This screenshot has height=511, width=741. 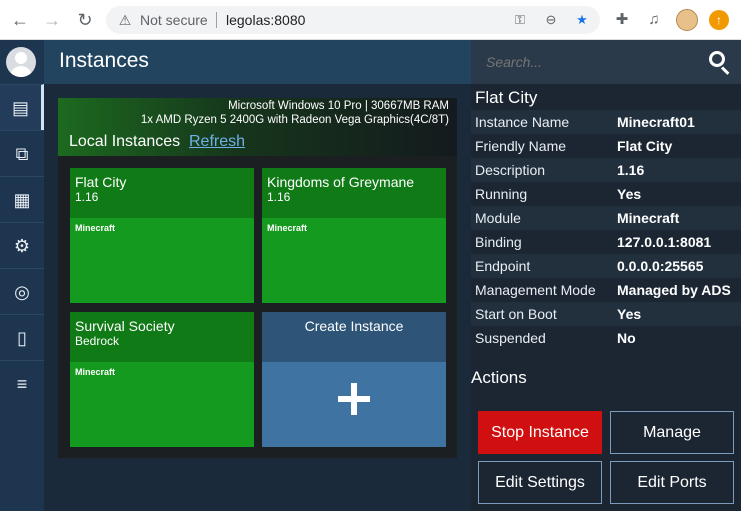 What do you see at coordinates (520, 20) in the screenshot?
I see `key-icon: ⚿` at bounding box center [520, 20].